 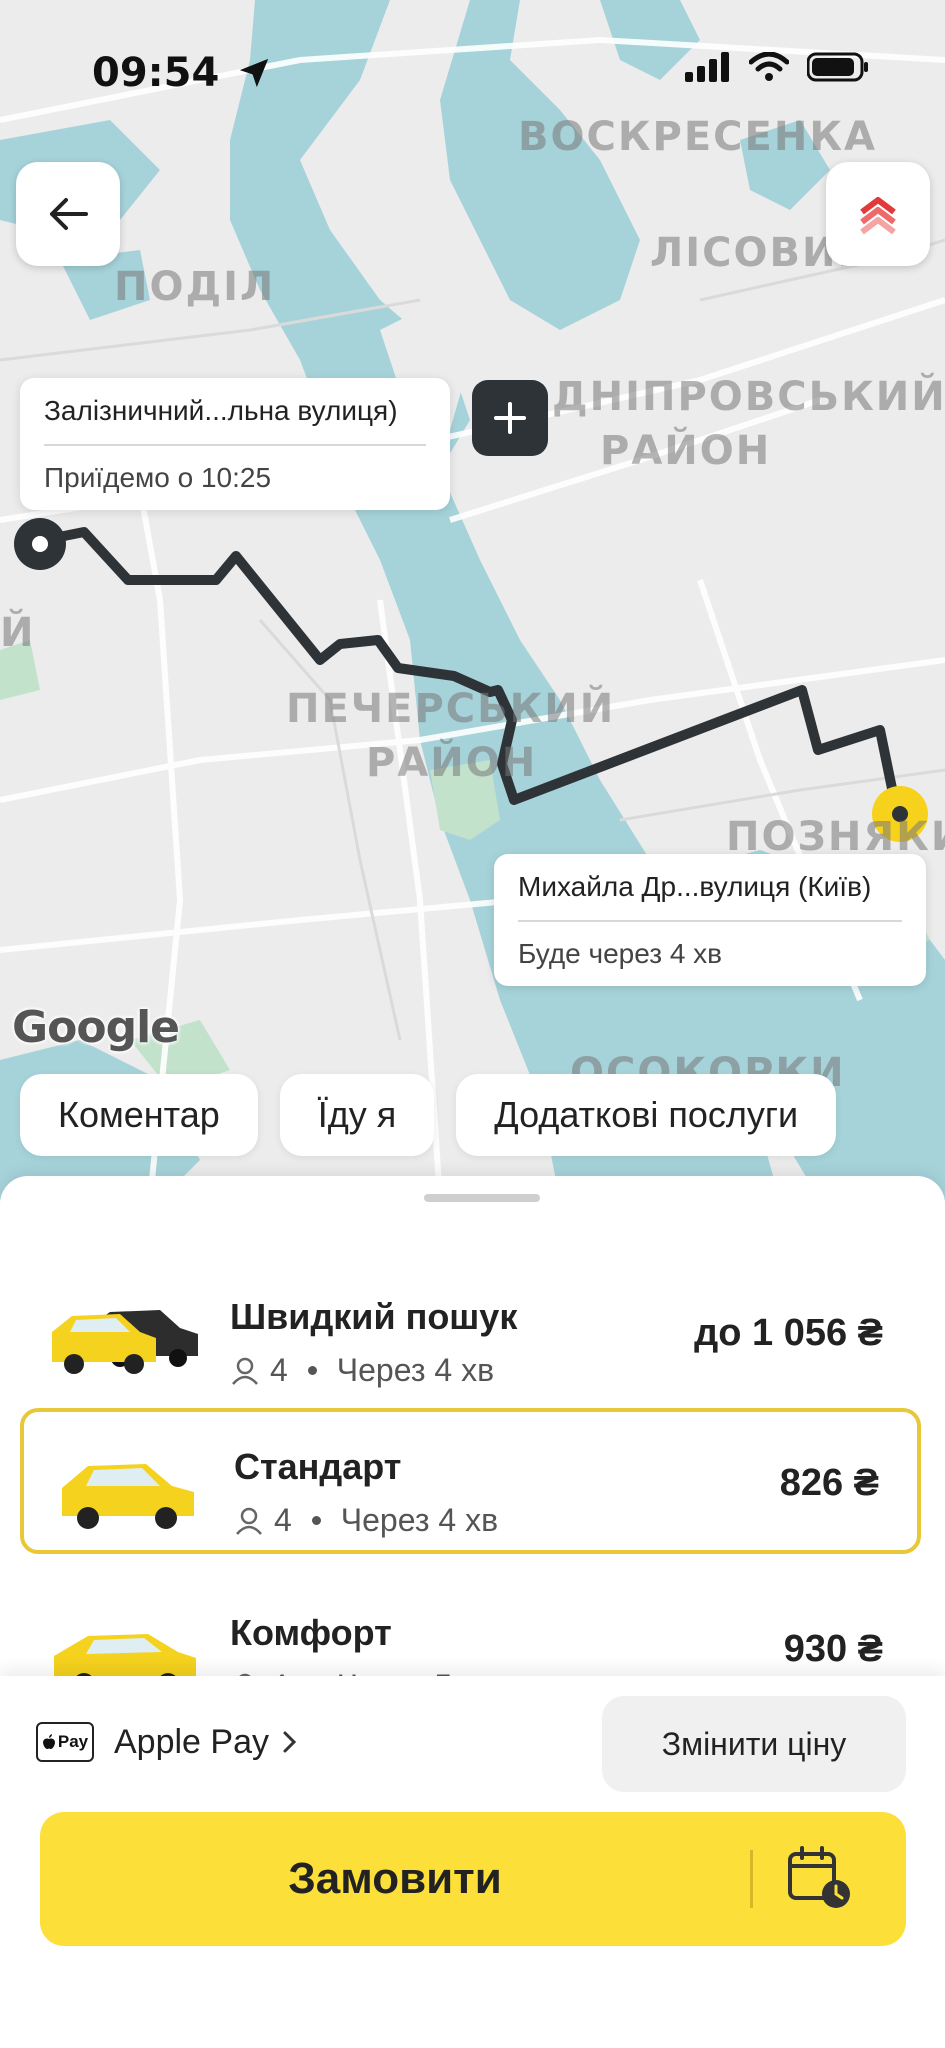 I want to click on chip-im-riding: Їду я, so click(x=357, y=1115).